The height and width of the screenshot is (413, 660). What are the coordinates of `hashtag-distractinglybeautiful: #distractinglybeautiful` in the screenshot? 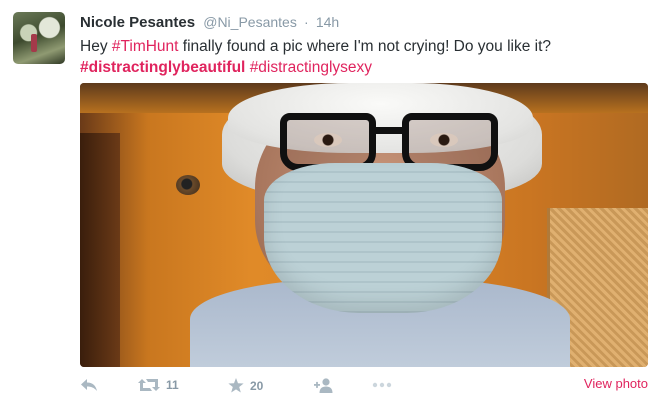 It's located at (162, 67).